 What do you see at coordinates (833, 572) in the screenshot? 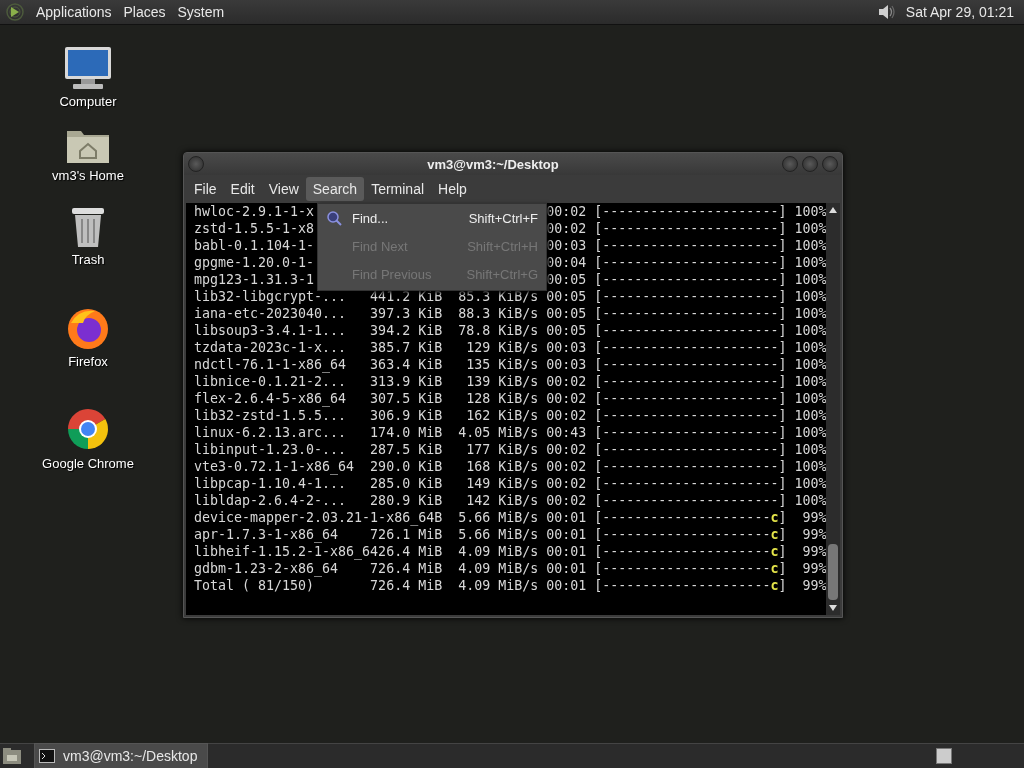
I see `scrollbar-thumb` at bounding box center [833, 572].